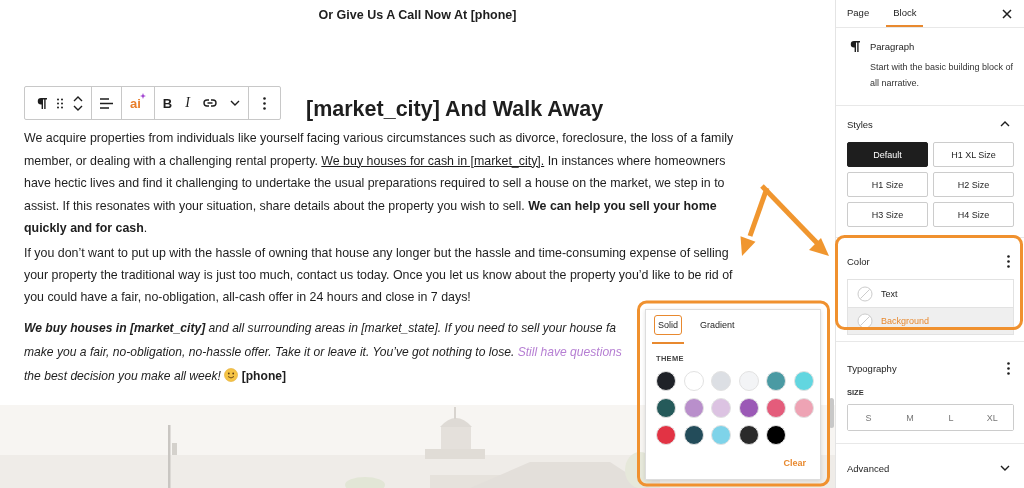 The image size is (1024, 488). Describe the element at coordinates (42, 103) in the screenshot. I see `paragraph-block-icon` at that location.